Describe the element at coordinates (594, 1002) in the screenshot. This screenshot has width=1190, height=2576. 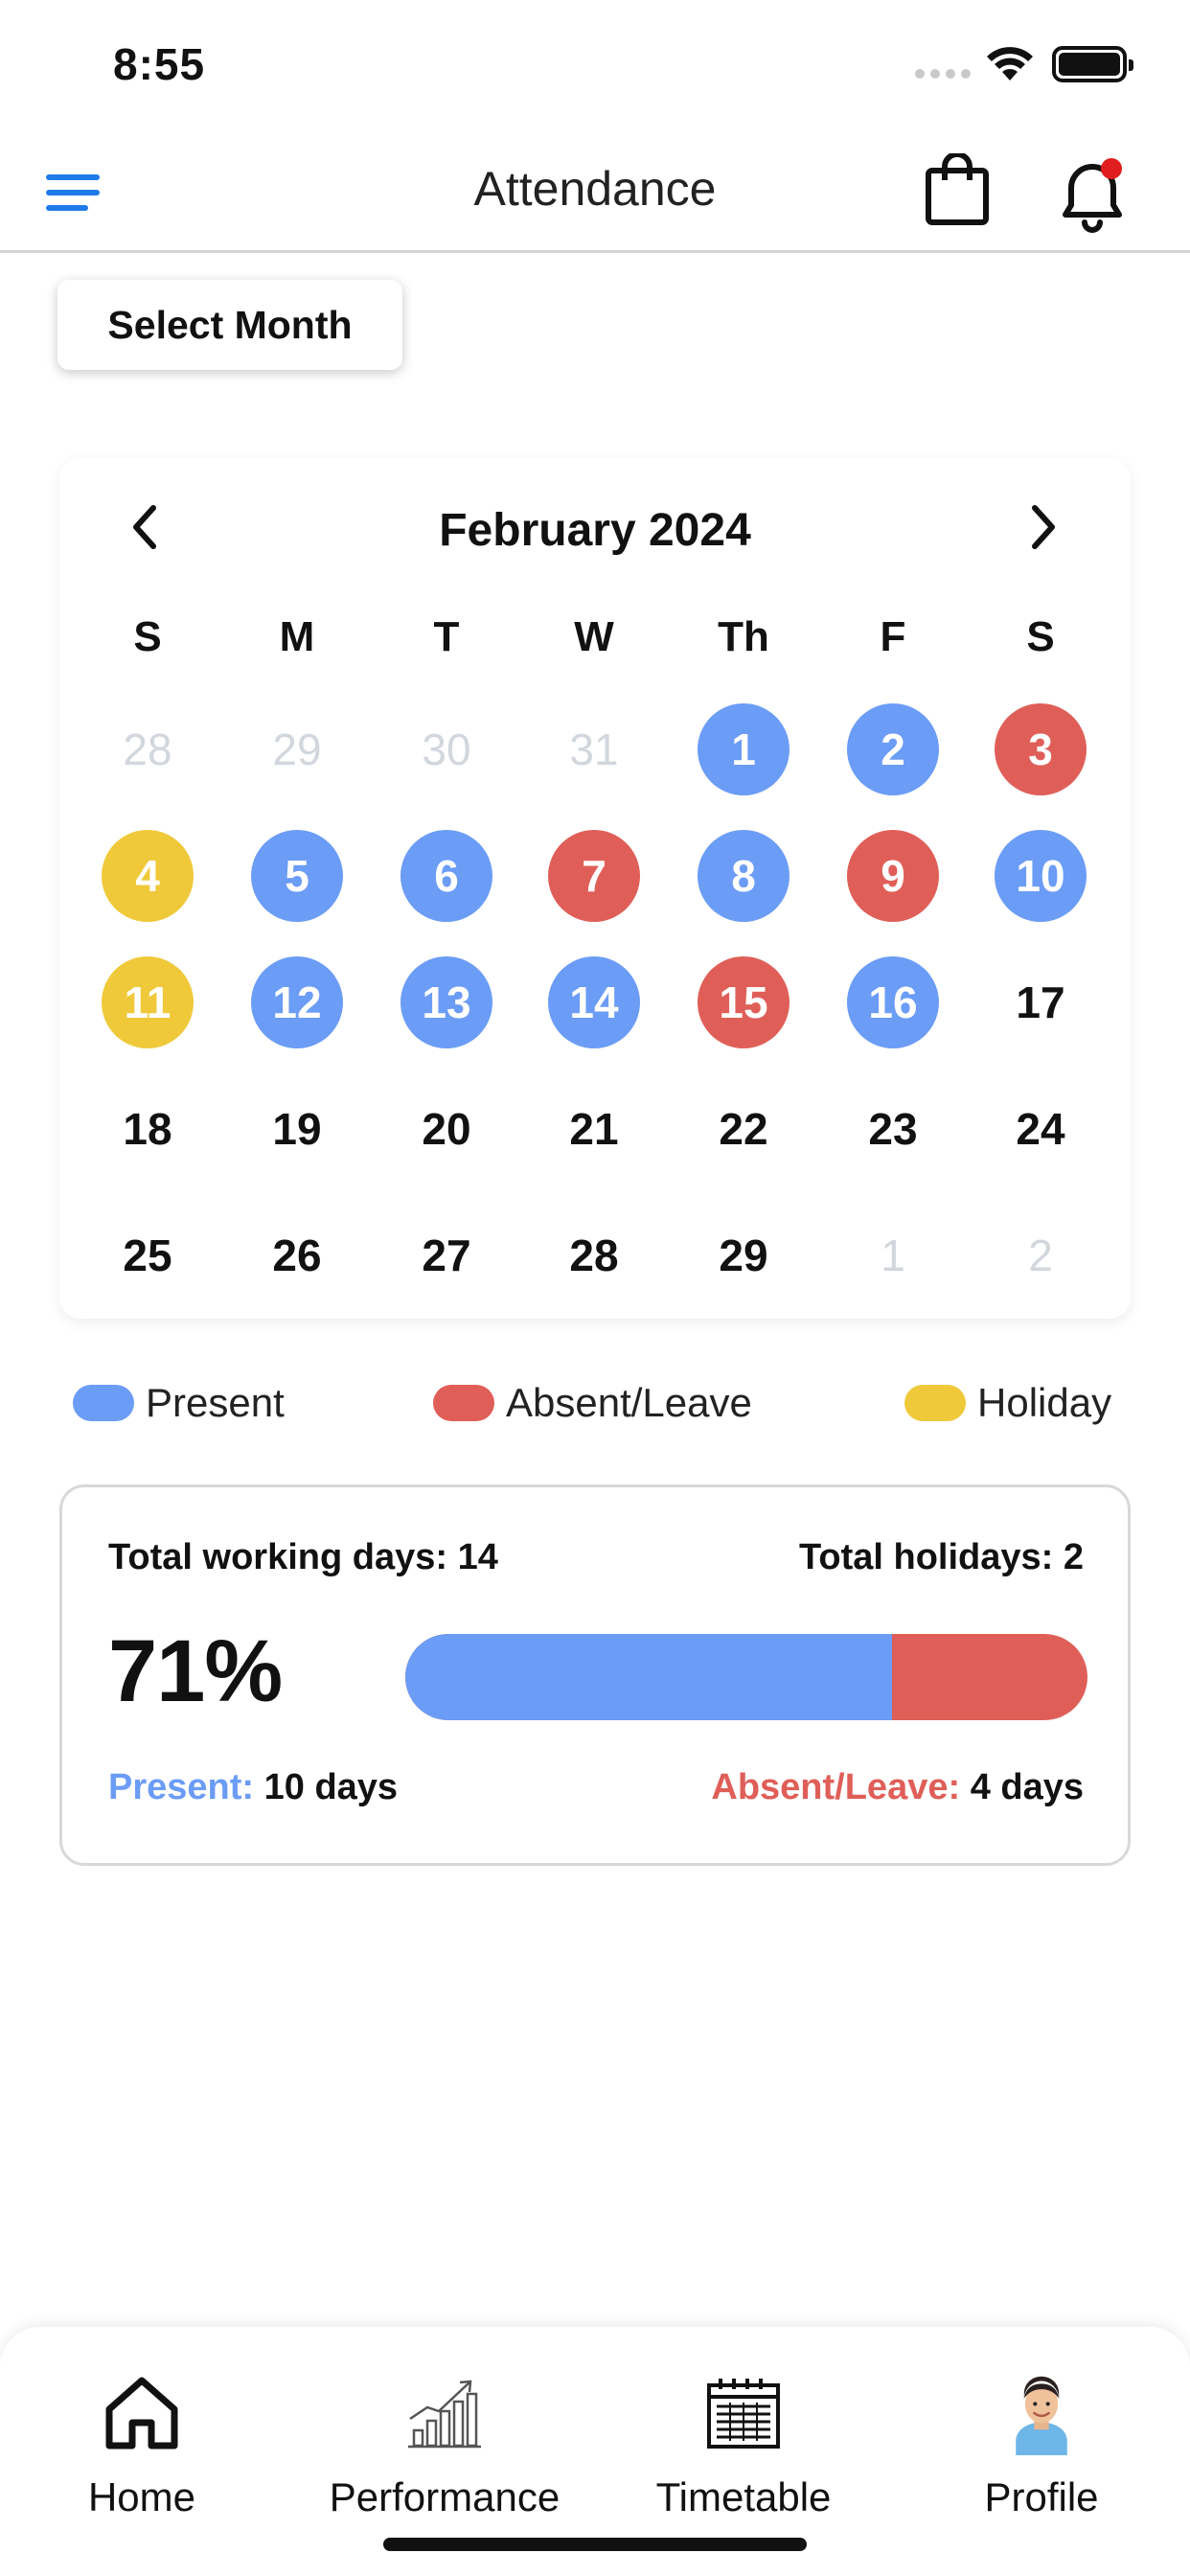
I see `calendar-day-present: 14` at that location.